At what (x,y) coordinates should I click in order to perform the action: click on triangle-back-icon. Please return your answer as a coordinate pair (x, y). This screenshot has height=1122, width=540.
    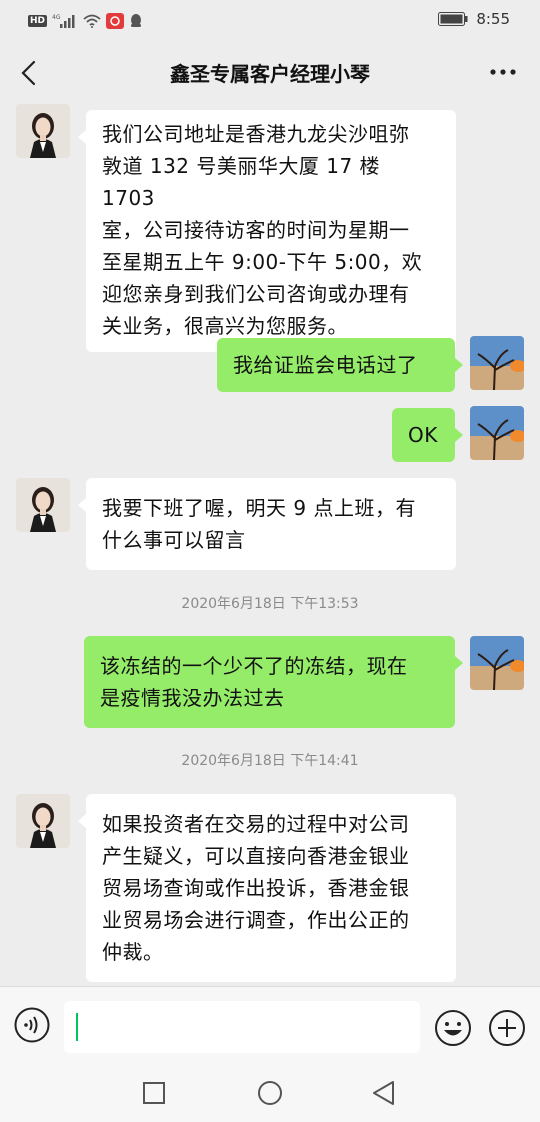
    Looking at the image, I should click on (383, 1093).